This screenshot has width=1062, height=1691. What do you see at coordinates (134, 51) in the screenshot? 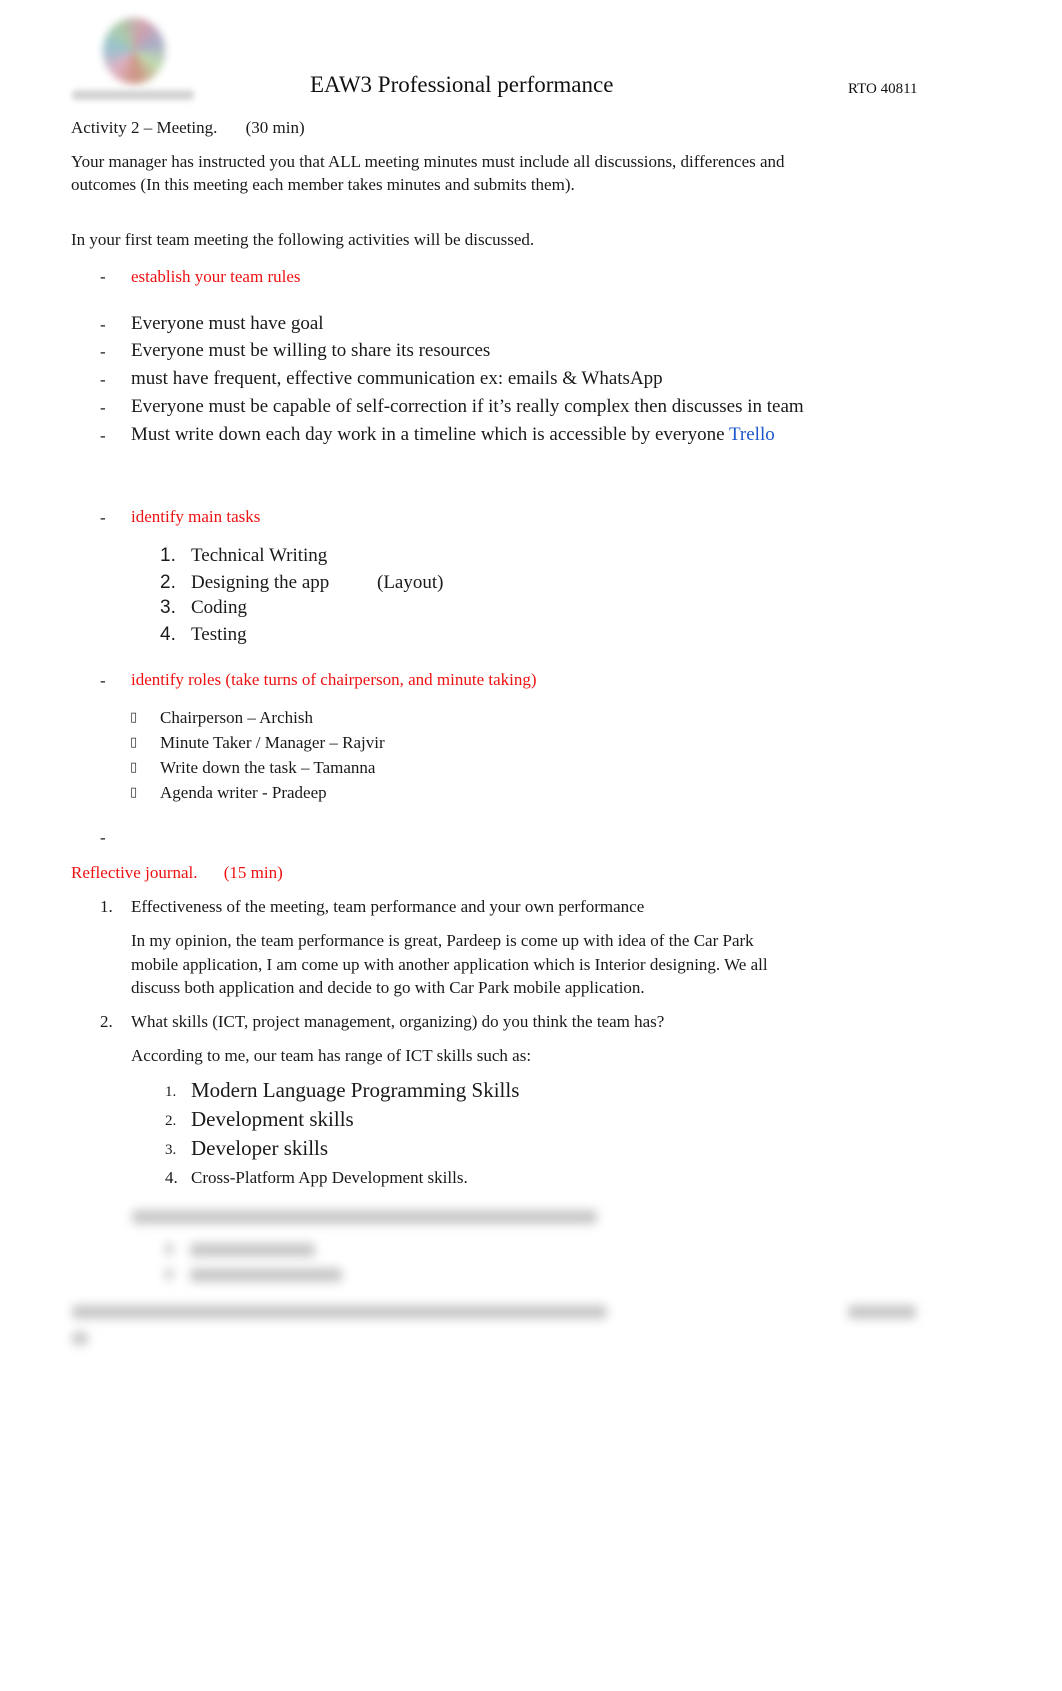
I see `globe-logo-icon` at bounding box center [134, 51].